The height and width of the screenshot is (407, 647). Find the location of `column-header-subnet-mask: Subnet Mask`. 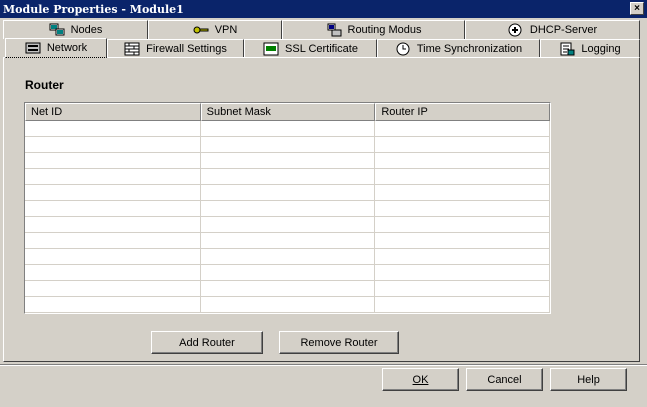

column-header-subnet-mask: Subnet Mask is located at coordinates (288, 112).